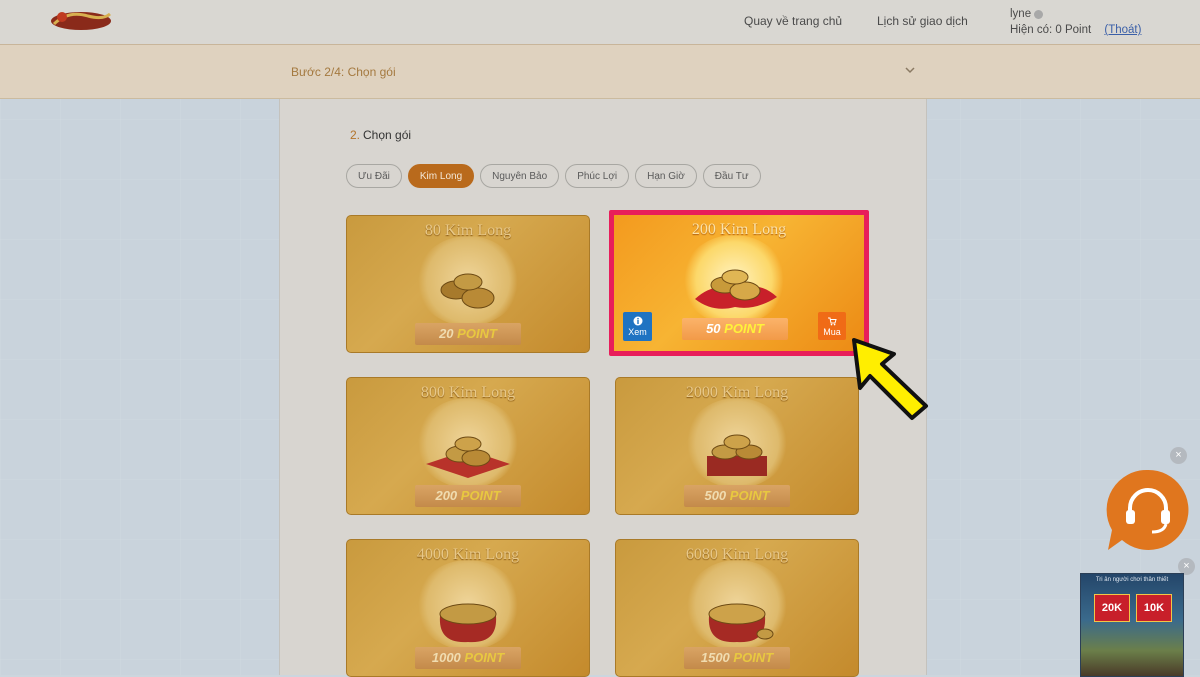  I want to click on price-amount: 1000, so click(446, 657).